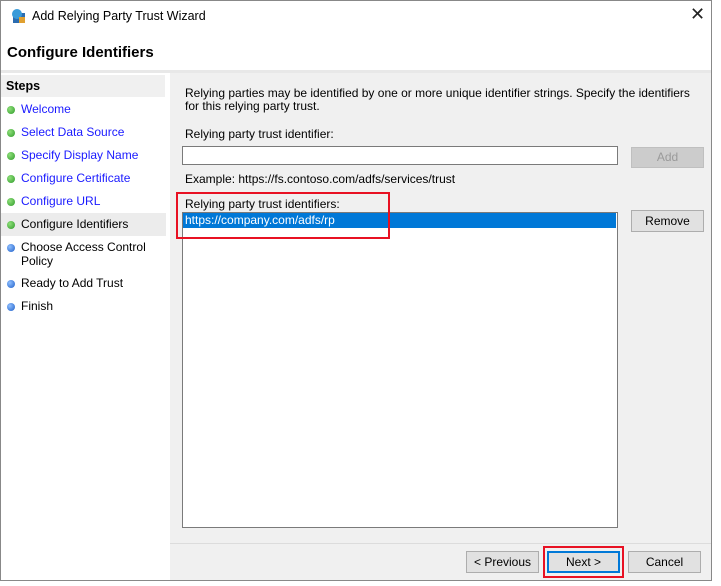  Describe the element at coordinates (37, 306) in the screenshot. I see `step-label: Finish` at that location.